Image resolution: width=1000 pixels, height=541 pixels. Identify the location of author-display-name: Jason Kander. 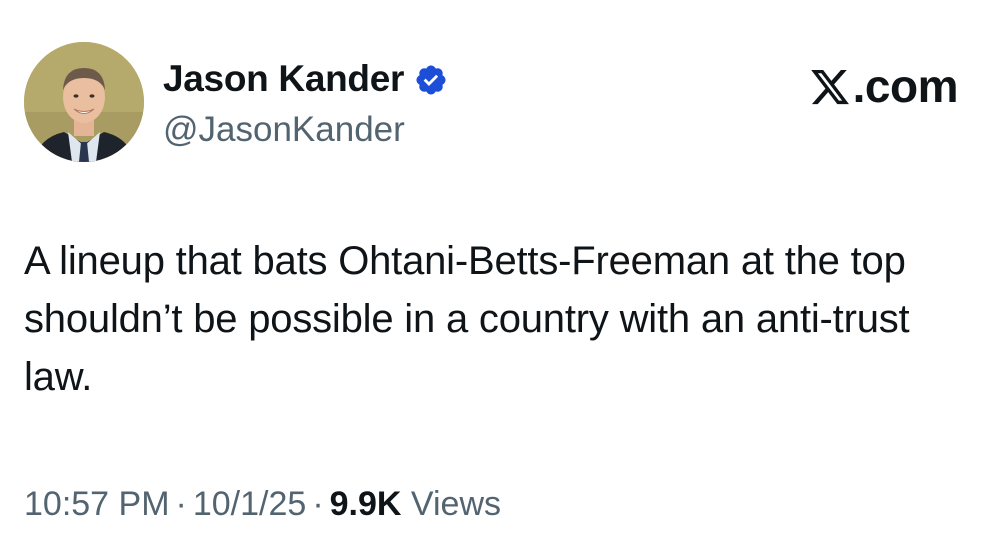
(283, 79).